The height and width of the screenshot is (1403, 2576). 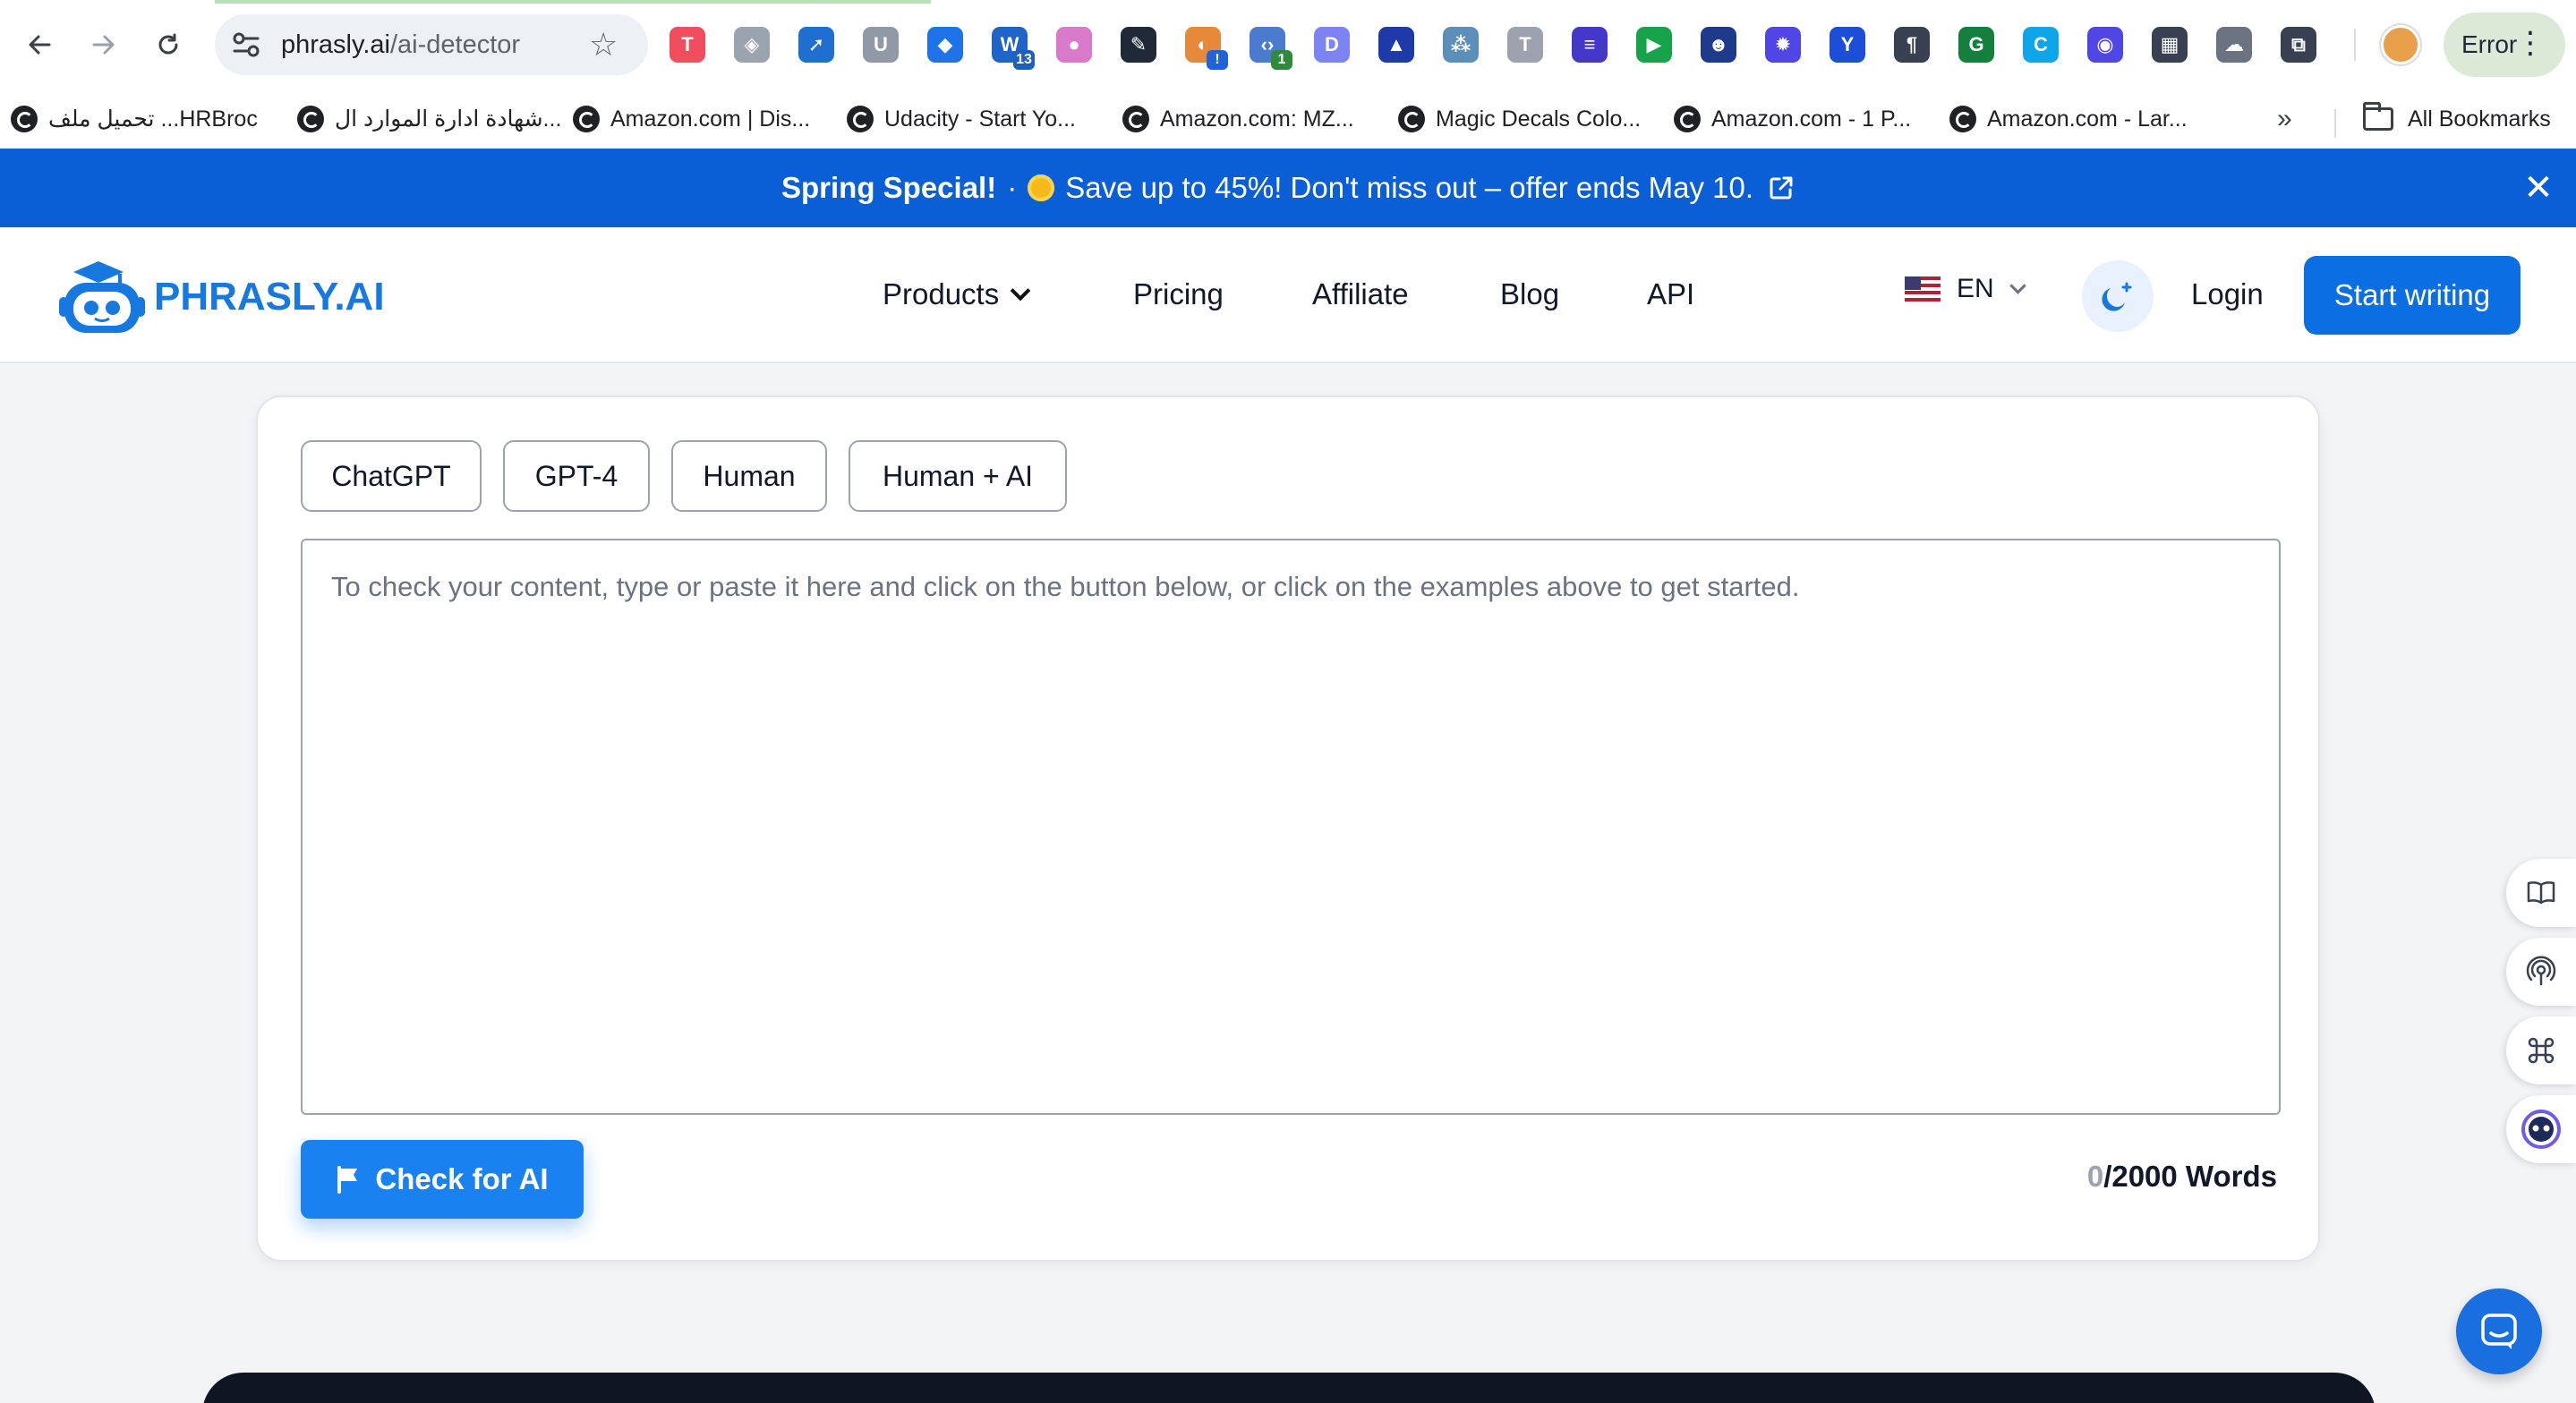 What do you see at coordinates (1360, 294) in the screenshot?
I see `nav-affiliate: Affiliate` at bounding box center [1360, 294].